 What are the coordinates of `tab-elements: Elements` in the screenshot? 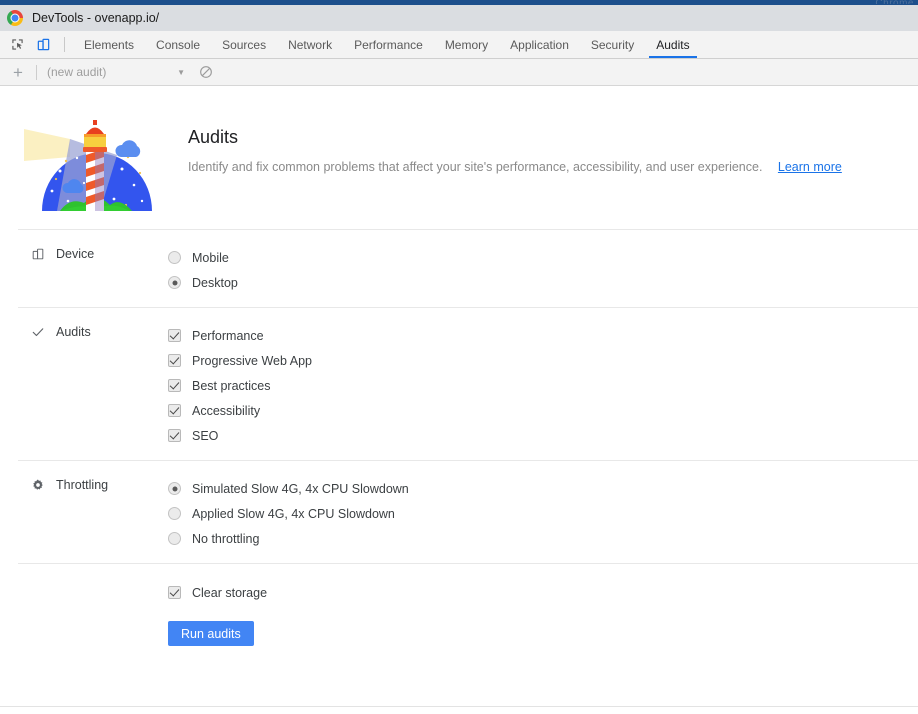 It's located at (109, 44).